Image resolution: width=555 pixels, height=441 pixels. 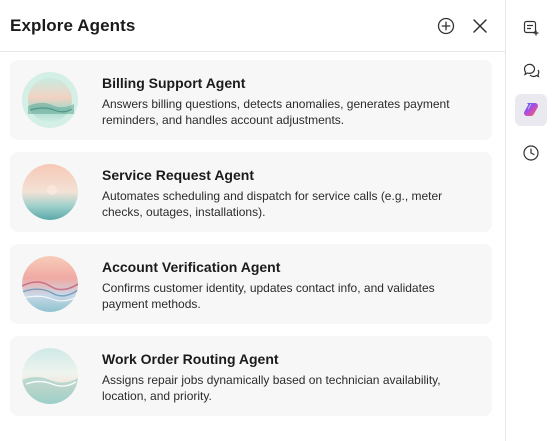 I want to click on agent-name: Billing Support Agent, so click(x=174, y=83).